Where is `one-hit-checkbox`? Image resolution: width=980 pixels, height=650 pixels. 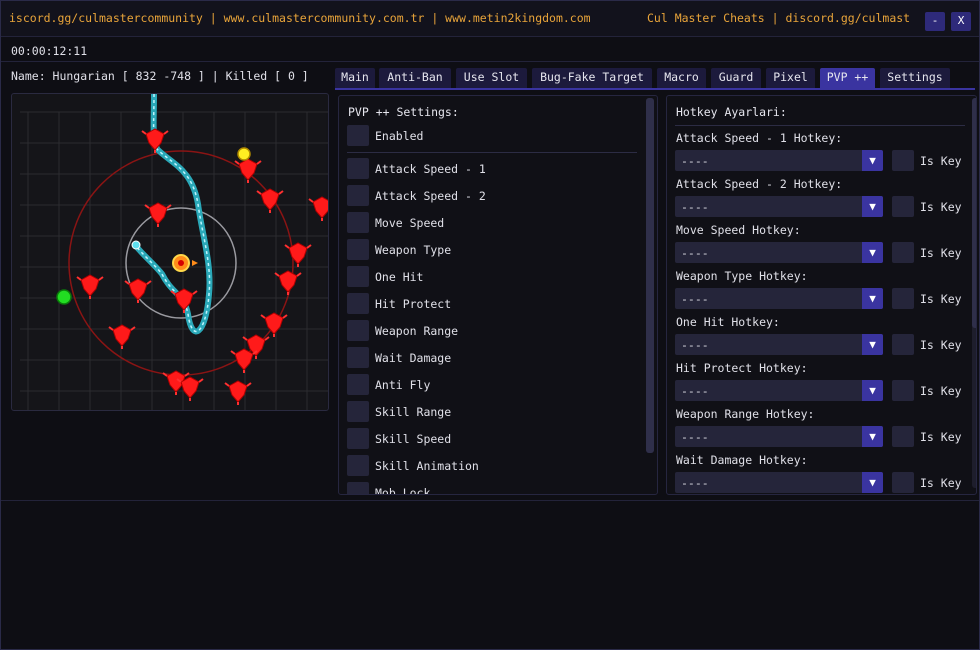 one-hit-checkbox is located at coordinates (358, 276).